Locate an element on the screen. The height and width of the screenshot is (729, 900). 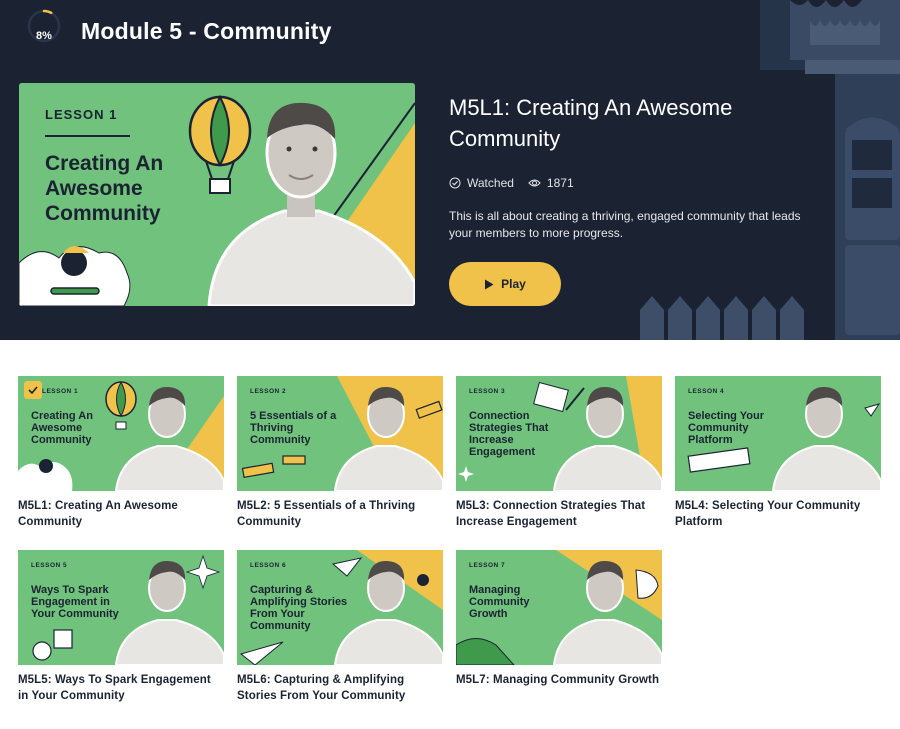
lesson-thumbnail: LESSON 7 Managing Community Growth is located at coordinates (559, 607).